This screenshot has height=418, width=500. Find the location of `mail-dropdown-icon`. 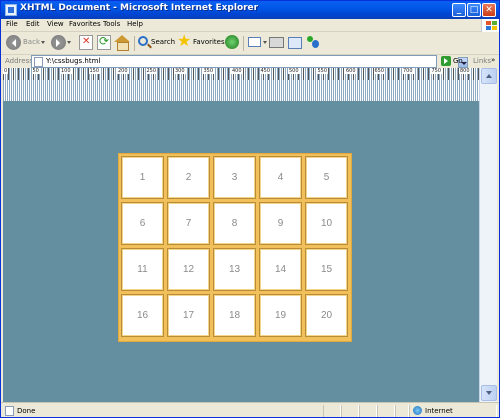

mail-dropdown-icon is located at coordinates (265, 43).